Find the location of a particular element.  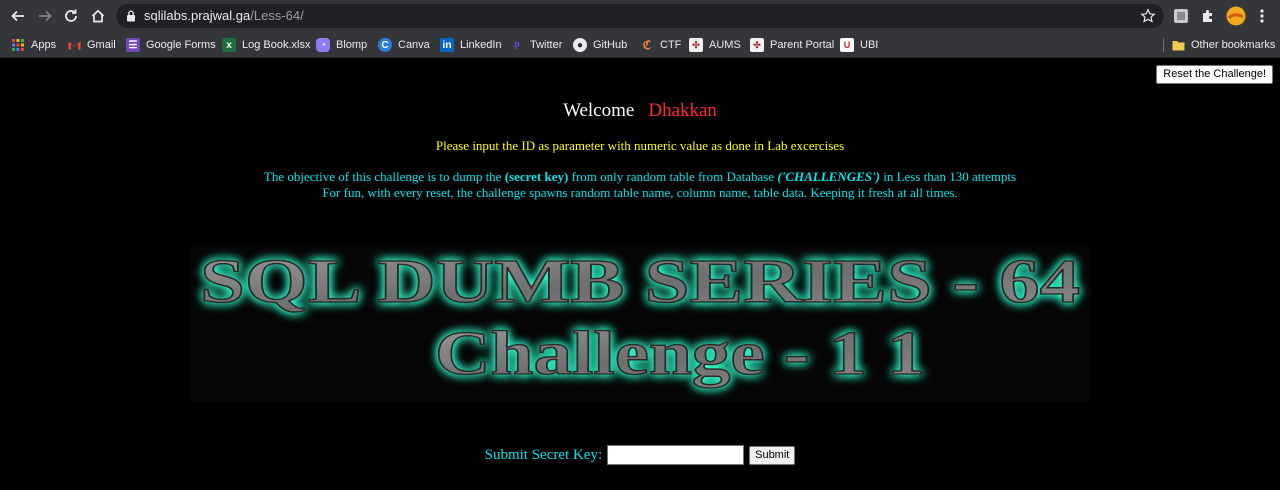

bookmark-gmail: Gmail is located at coordinates (91, 45).